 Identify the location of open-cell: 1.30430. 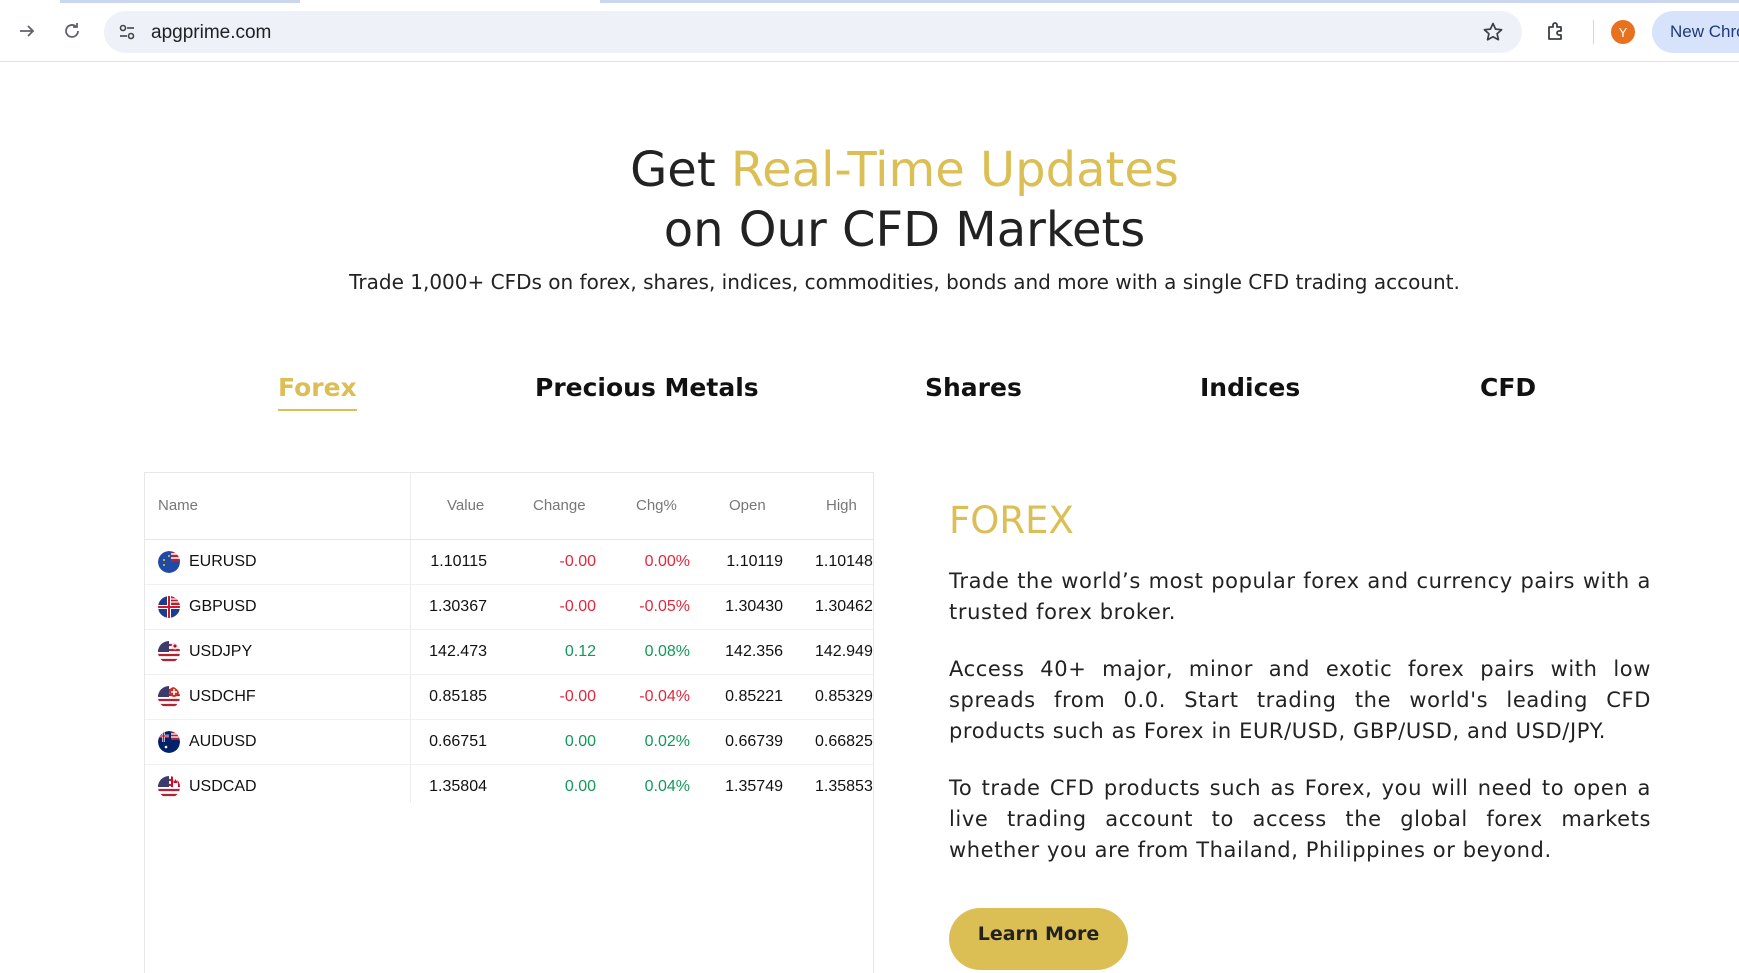
(754, 606).